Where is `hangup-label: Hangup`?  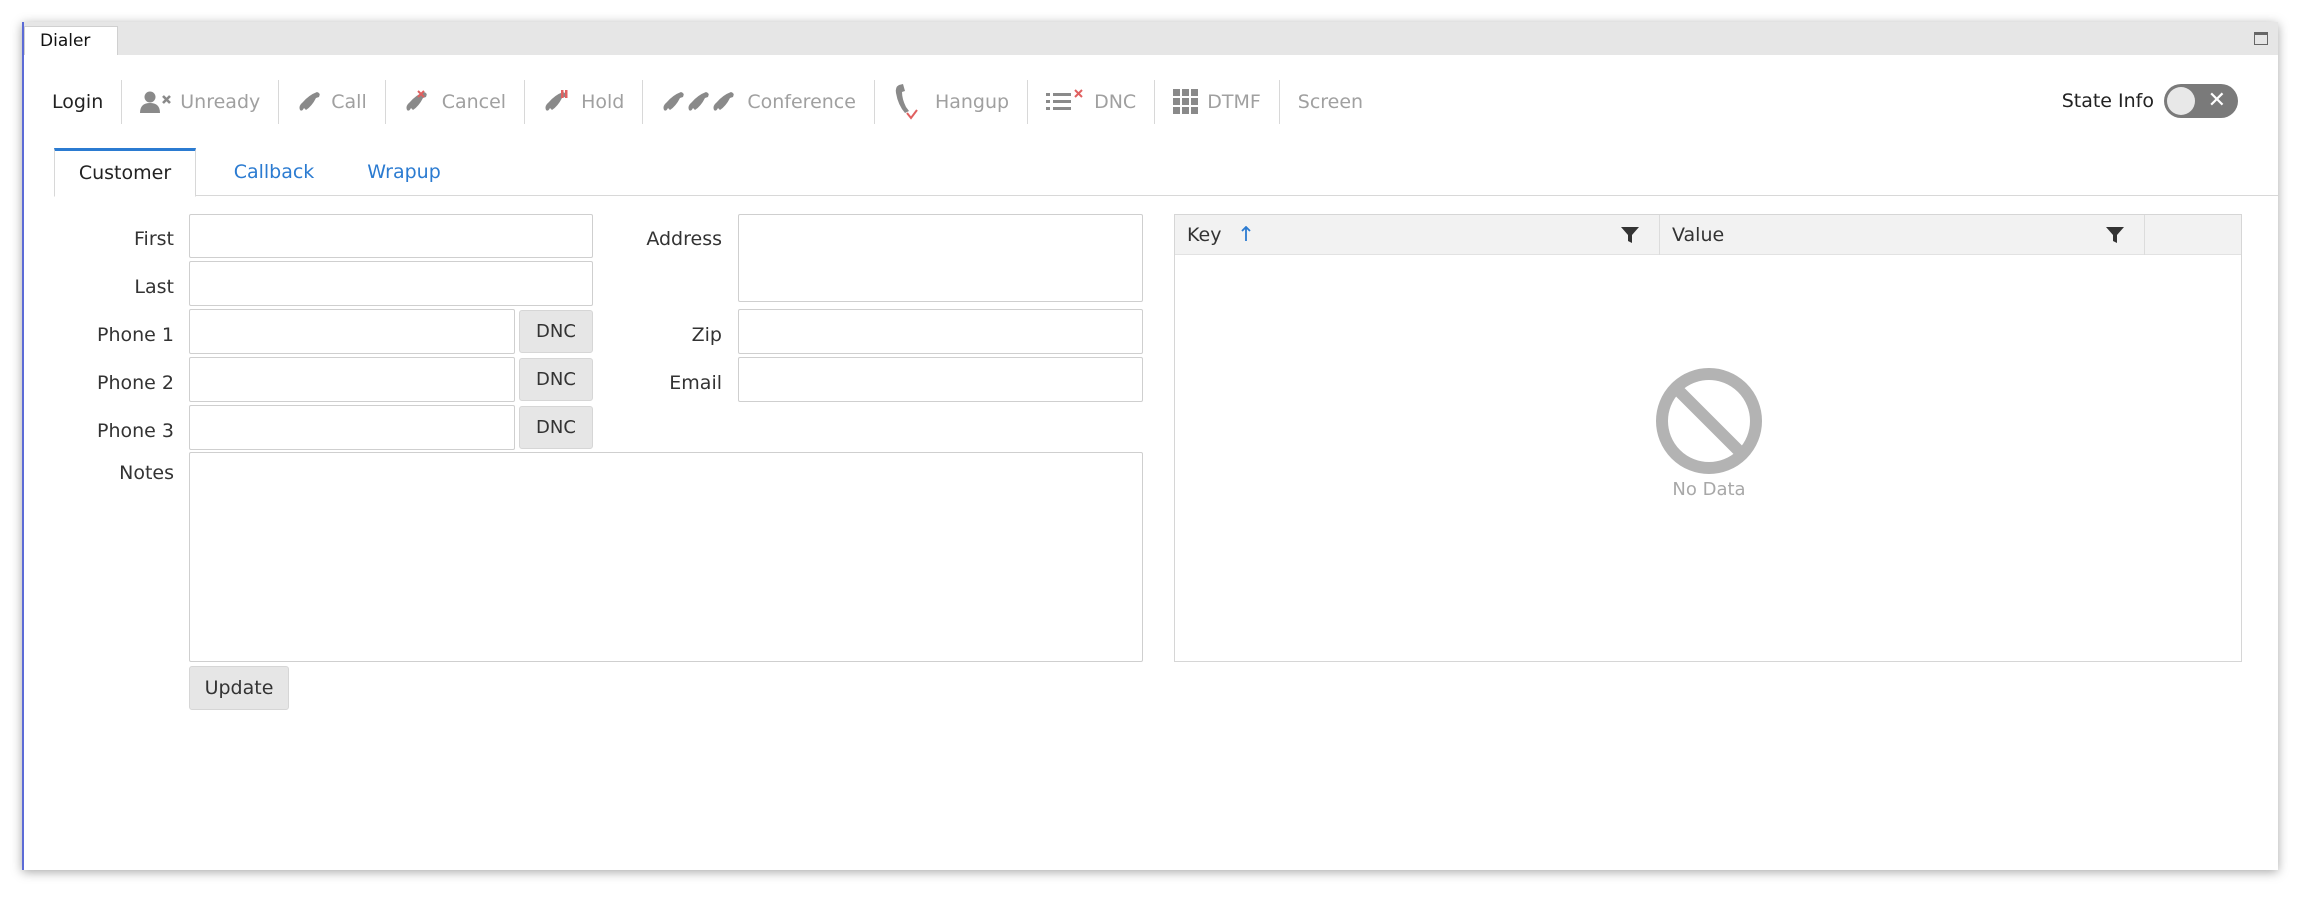 hangup-label: Hangup is located at coordinates (972, 102).